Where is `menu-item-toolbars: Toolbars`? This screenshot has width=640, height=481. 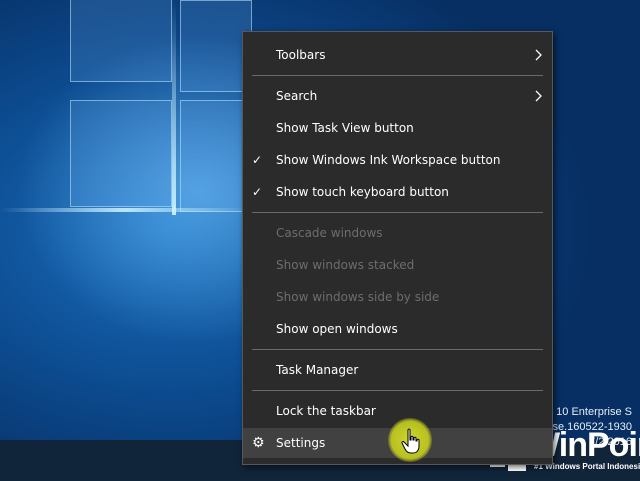 menu-item-toolbars: Toolbars is located at coordinates (397, 55).